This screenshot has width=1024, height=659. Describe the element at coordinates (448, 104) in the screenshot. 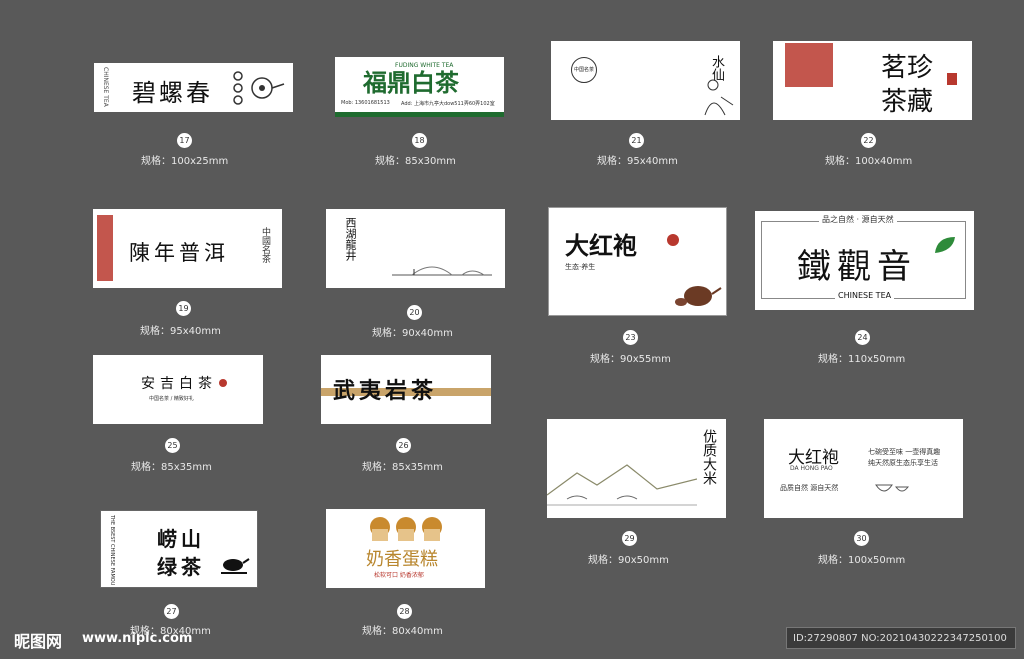

I see `card-18-address: Add: 上海市九亭大dow511弄60弄102室` at that location.